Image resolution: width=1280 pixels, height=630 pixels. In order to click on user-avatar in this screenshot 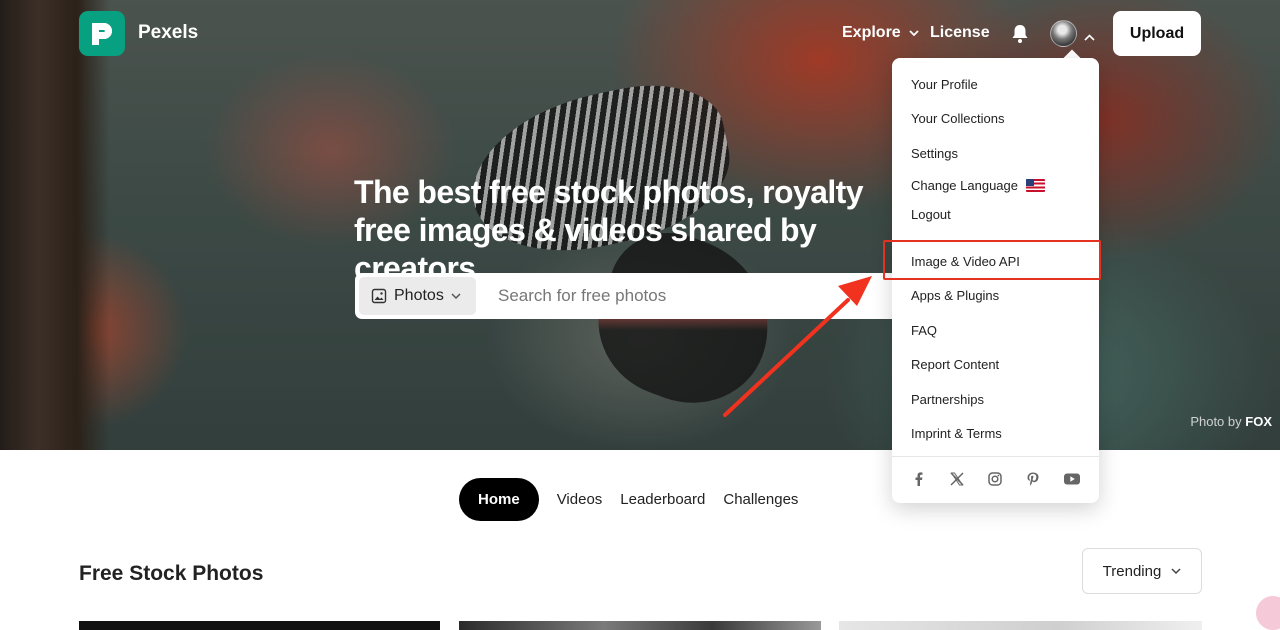, I will do `click(1063, 33)`.